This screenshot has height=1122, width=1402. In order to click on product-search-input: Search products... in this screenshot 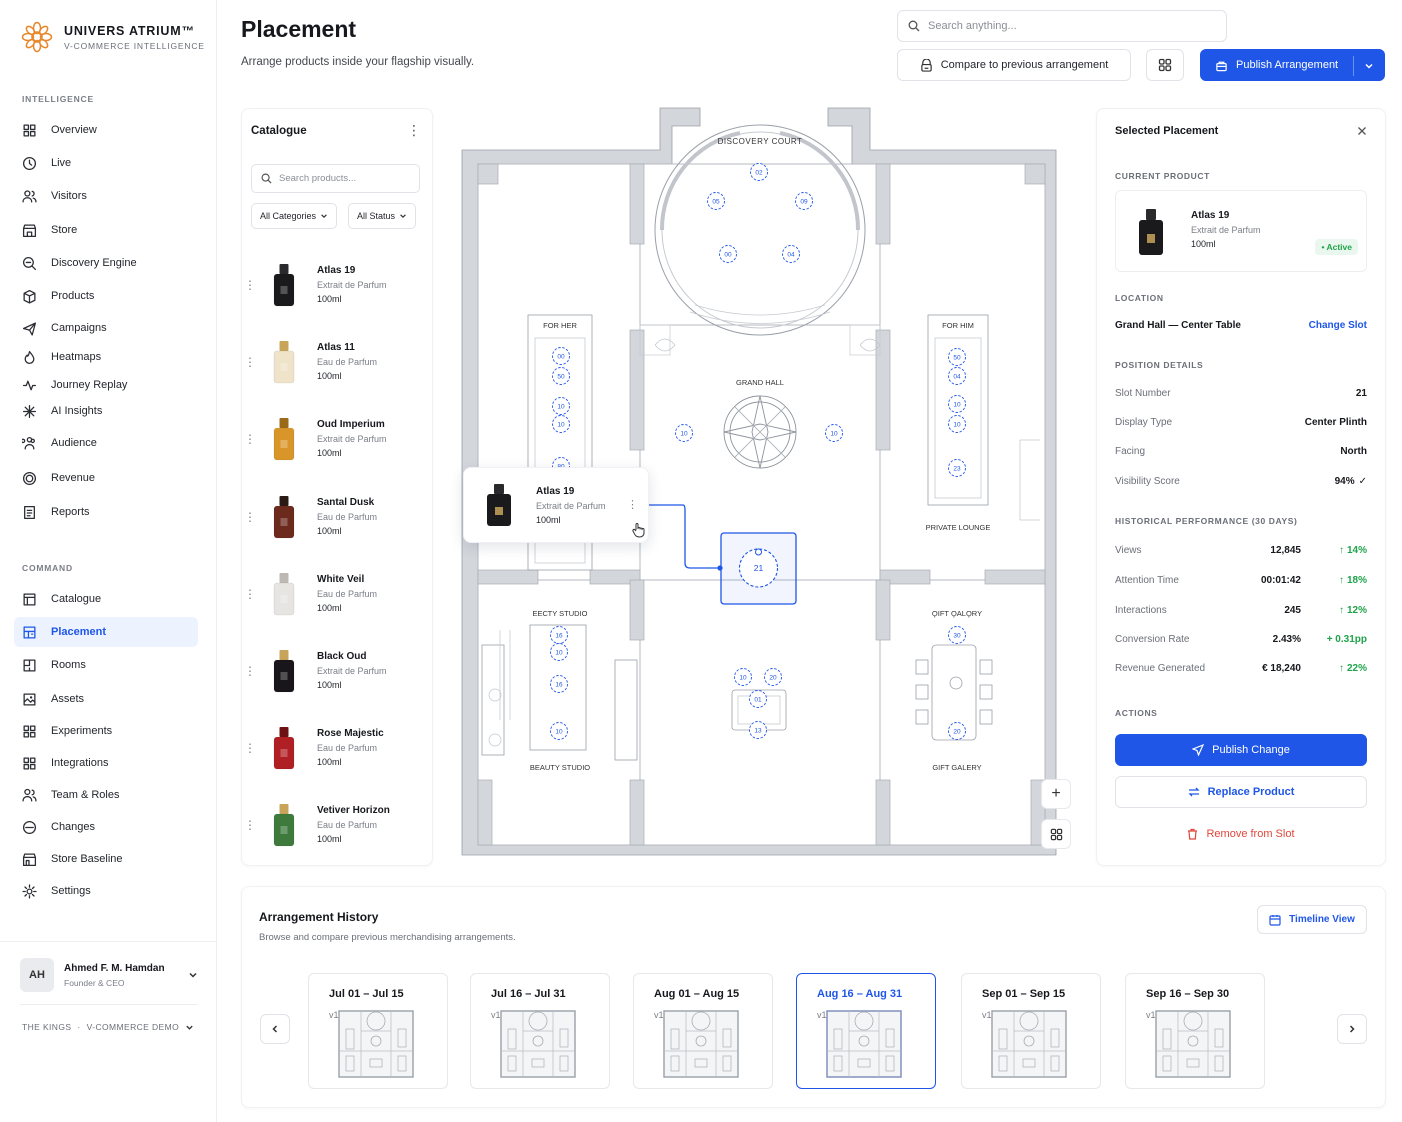, I will do `click(335, 178)`.